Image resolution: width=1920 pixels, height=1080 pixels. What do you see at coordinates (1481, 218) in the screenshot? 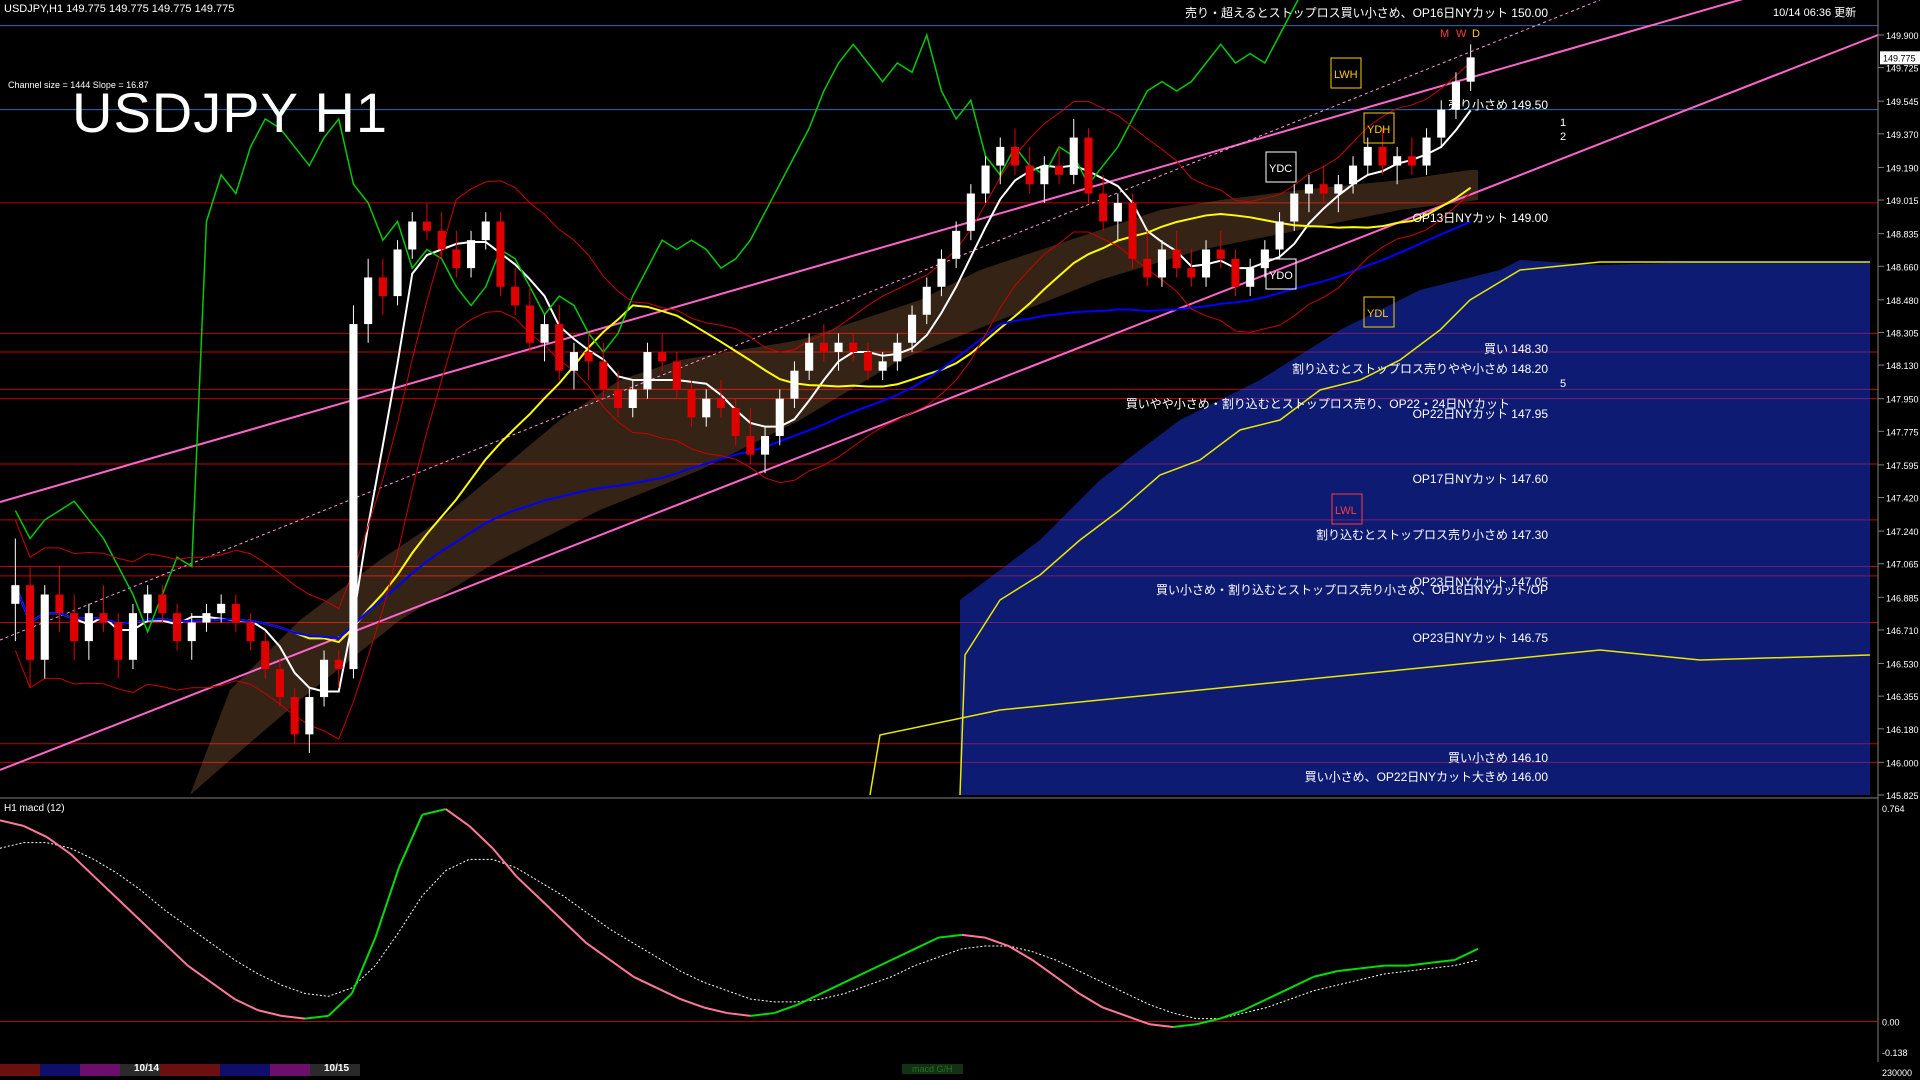
I see `level-label: OP13日NYカット 149.00` at bounding box center [1481, 218].